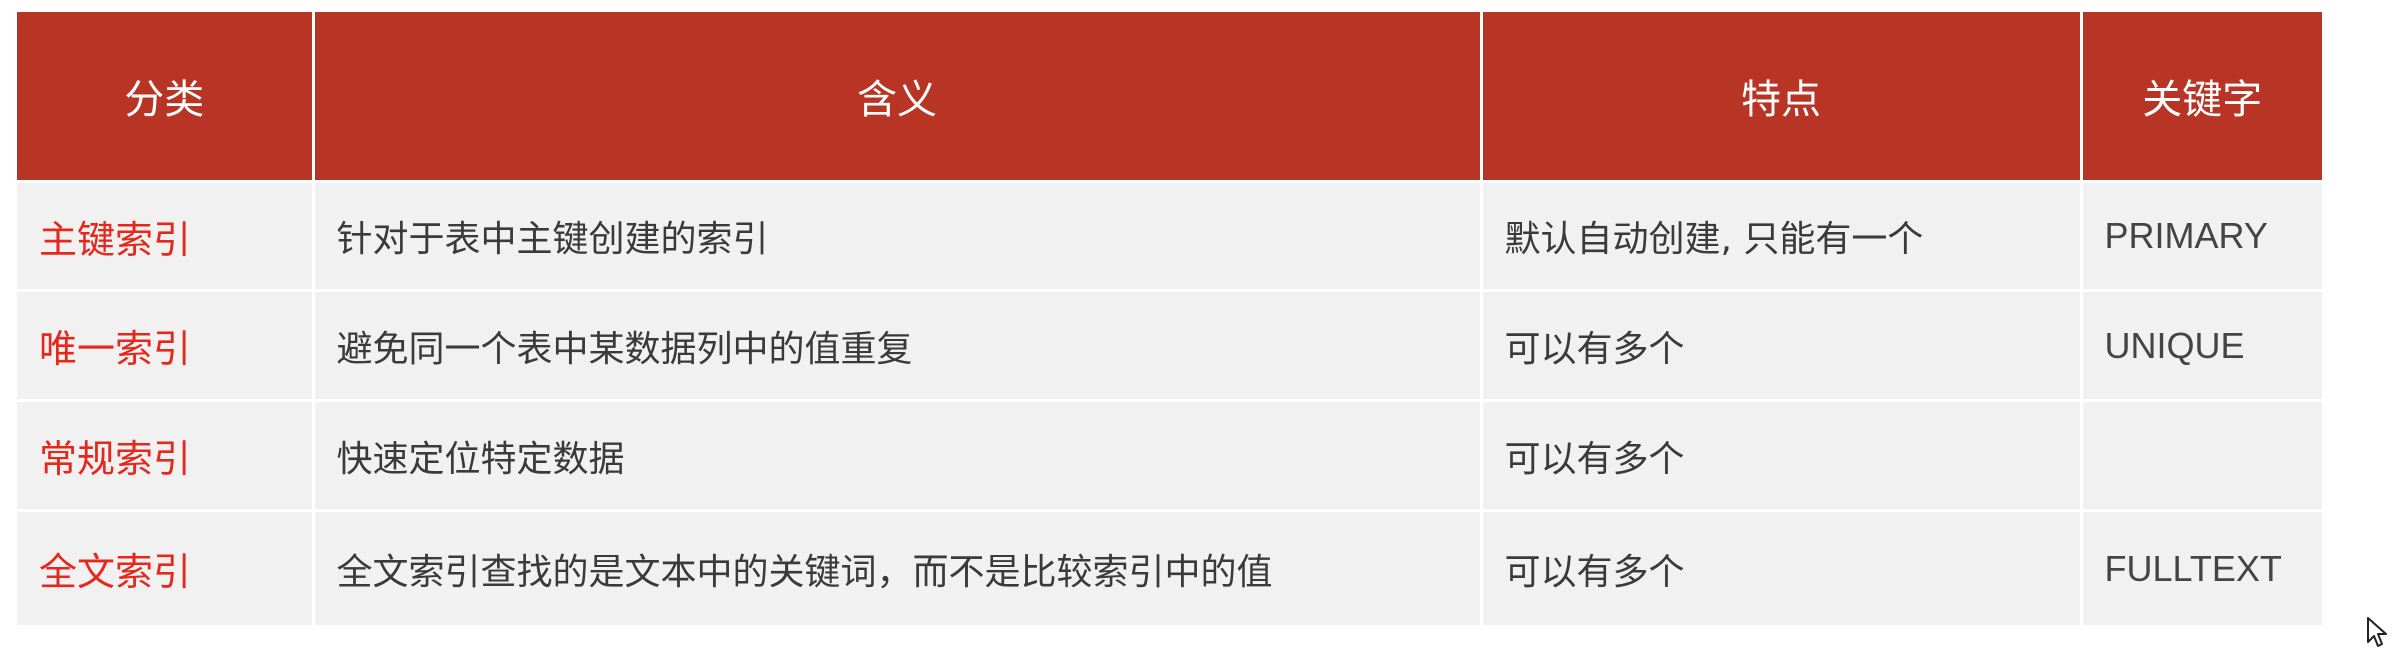  What do you see at coordinates (2377, 632) in the screenshot?
I see `mouse-pointer-icon` at bounding box center [2377, 632].